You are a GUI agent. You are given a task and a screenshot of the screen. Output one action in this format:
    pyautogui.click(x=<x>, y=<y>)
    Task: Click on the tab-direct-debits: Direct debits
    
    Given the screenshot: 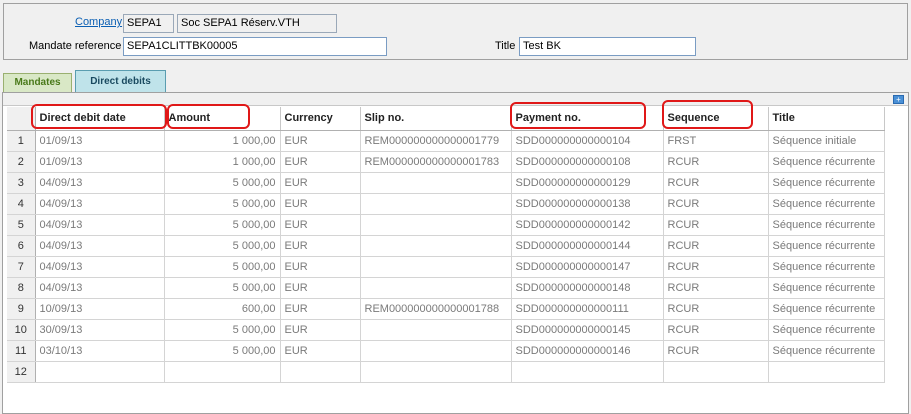 What is the action you would take?
    pyautogui.click(x=120, y=81)
    